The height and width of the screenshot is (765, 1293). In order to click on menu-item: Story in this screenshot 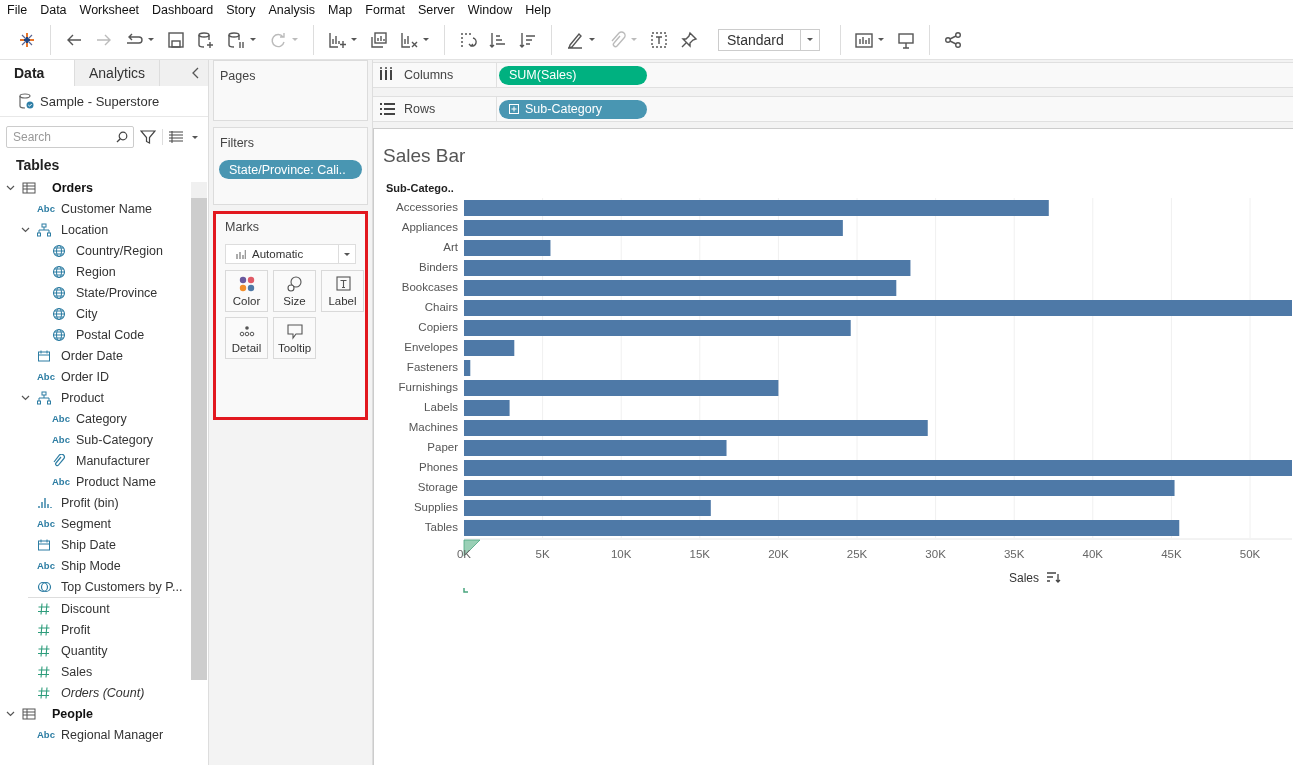, I will do `click(240, 10)`.